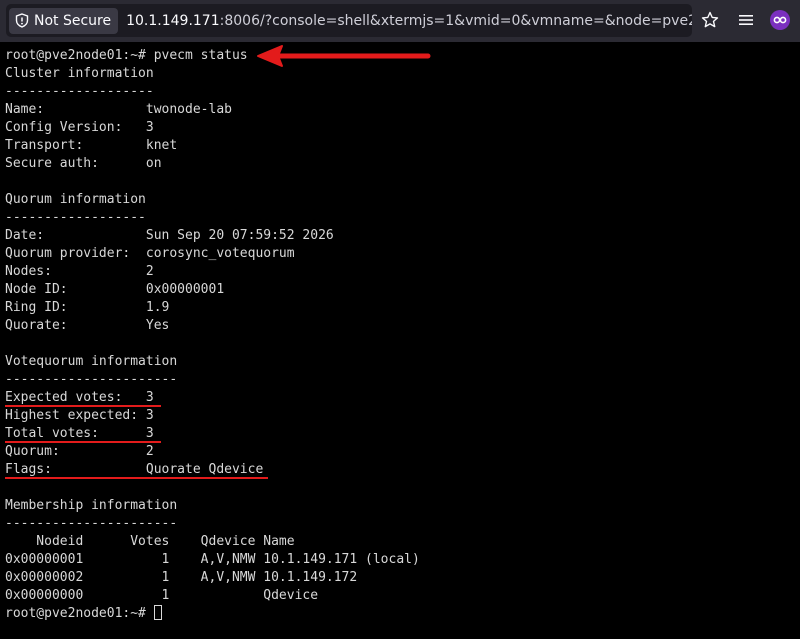 This screenshot has height=639, width=800. What do you see at coordinates (79, 613) in the screenshot?
I see `terminal-prompt: root@pve2node01:~#` at bounding box center [79, 613].